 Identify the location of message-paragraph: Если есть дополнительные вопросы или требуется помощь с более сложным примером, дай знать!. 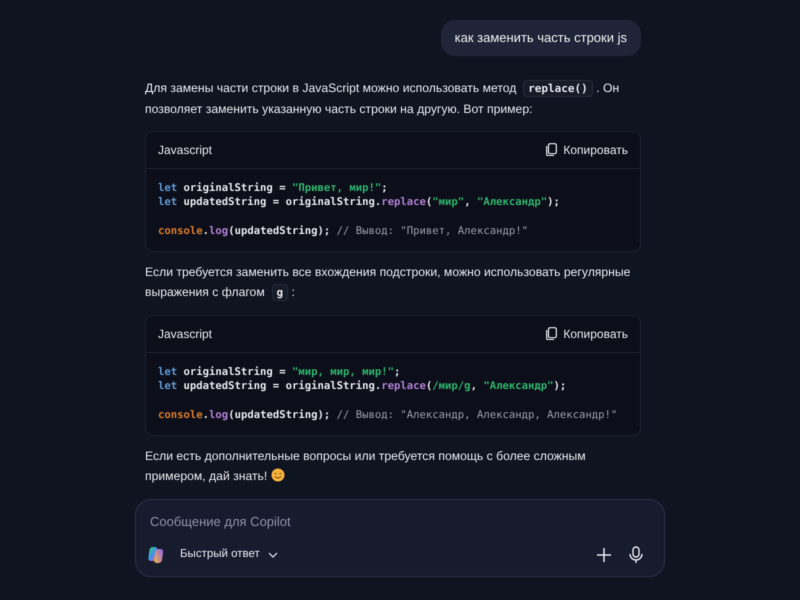
(366, 466).